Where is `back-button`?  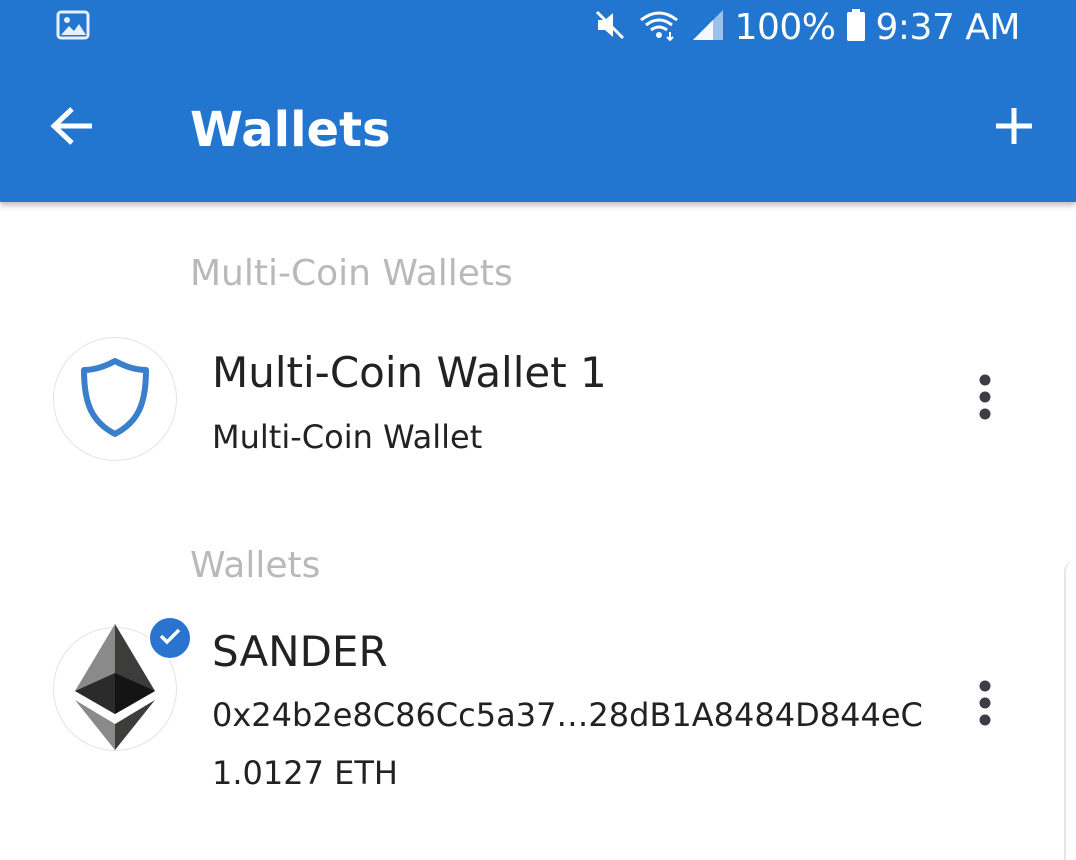
back-button is located at coordinates (72, 128).